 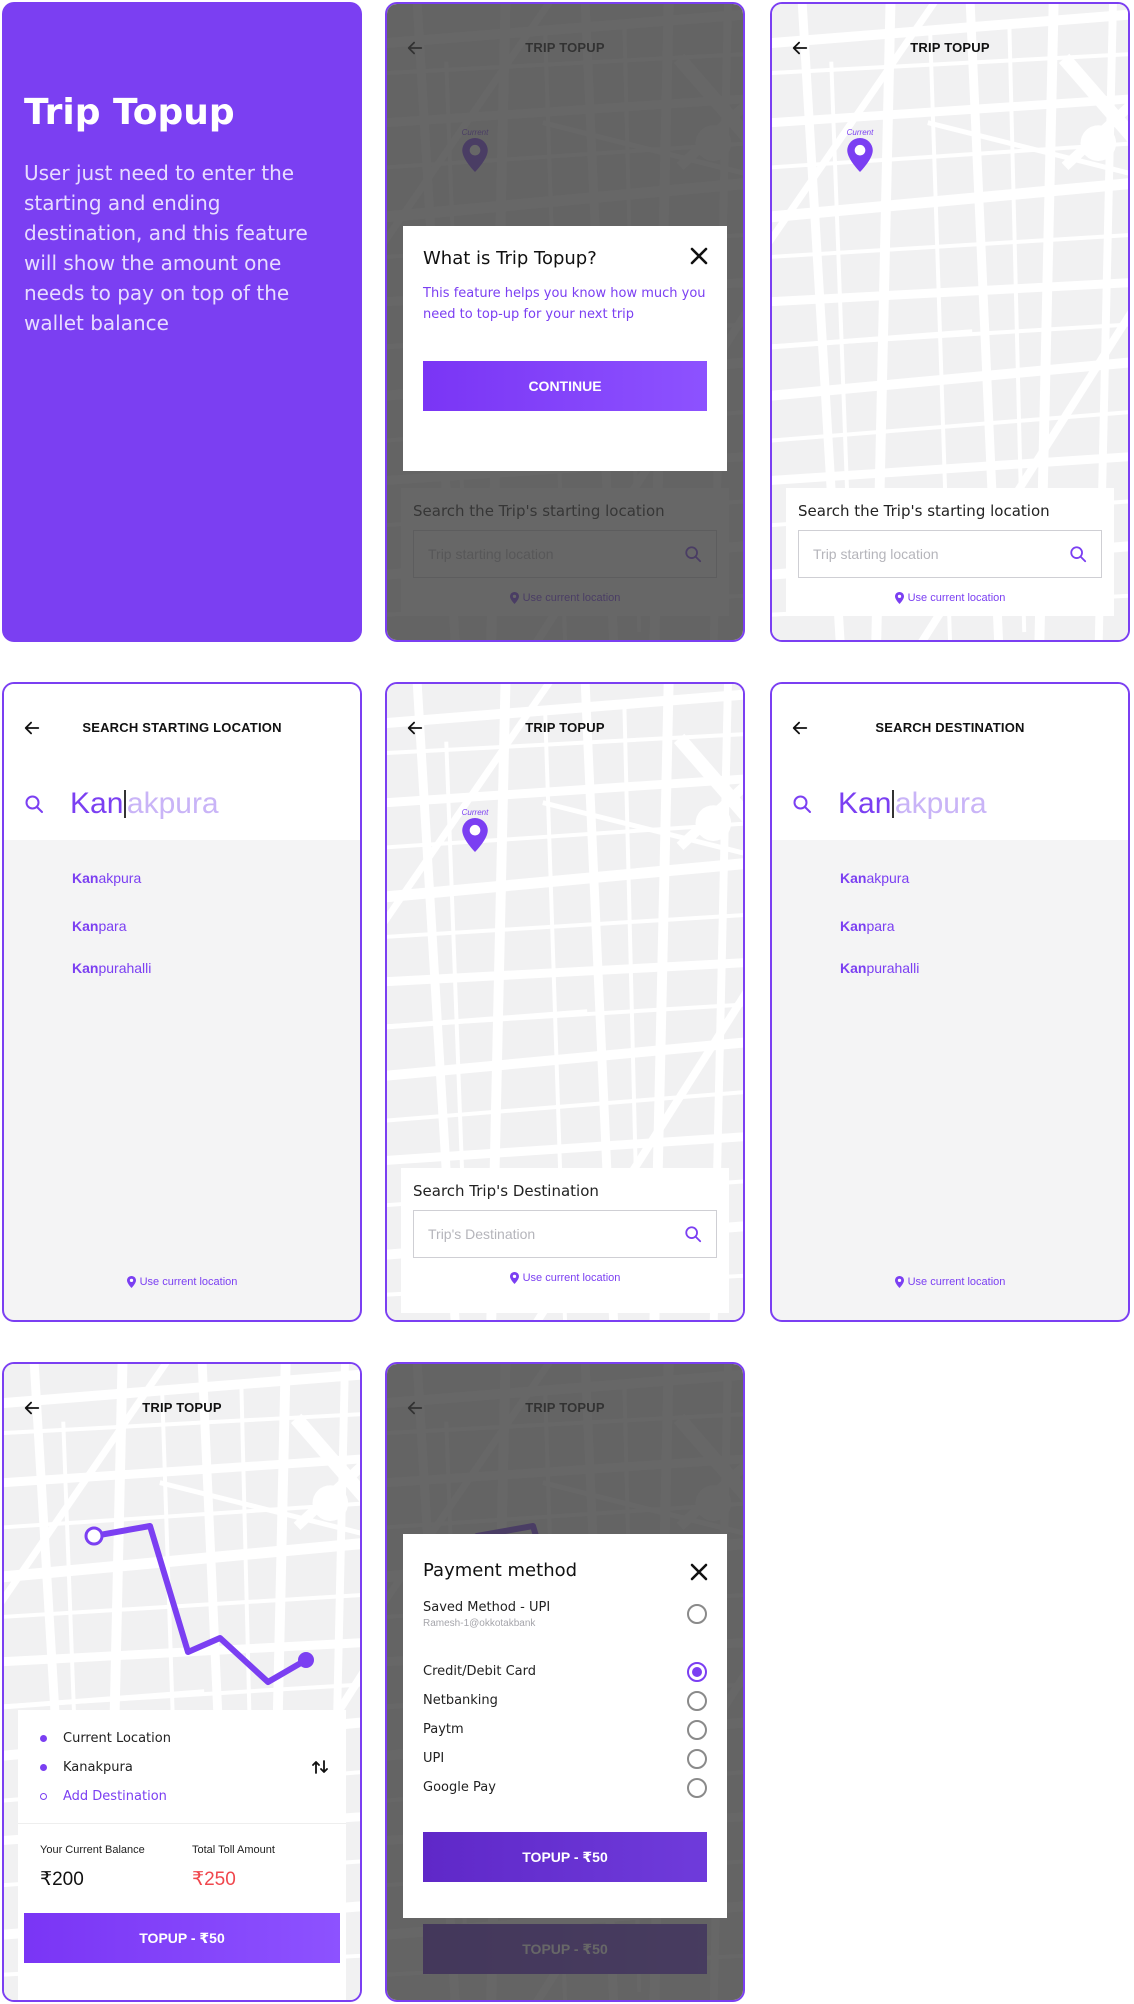 I want to click on payment-option-google-pay: Google Pay, so click(x=565, y=1787).